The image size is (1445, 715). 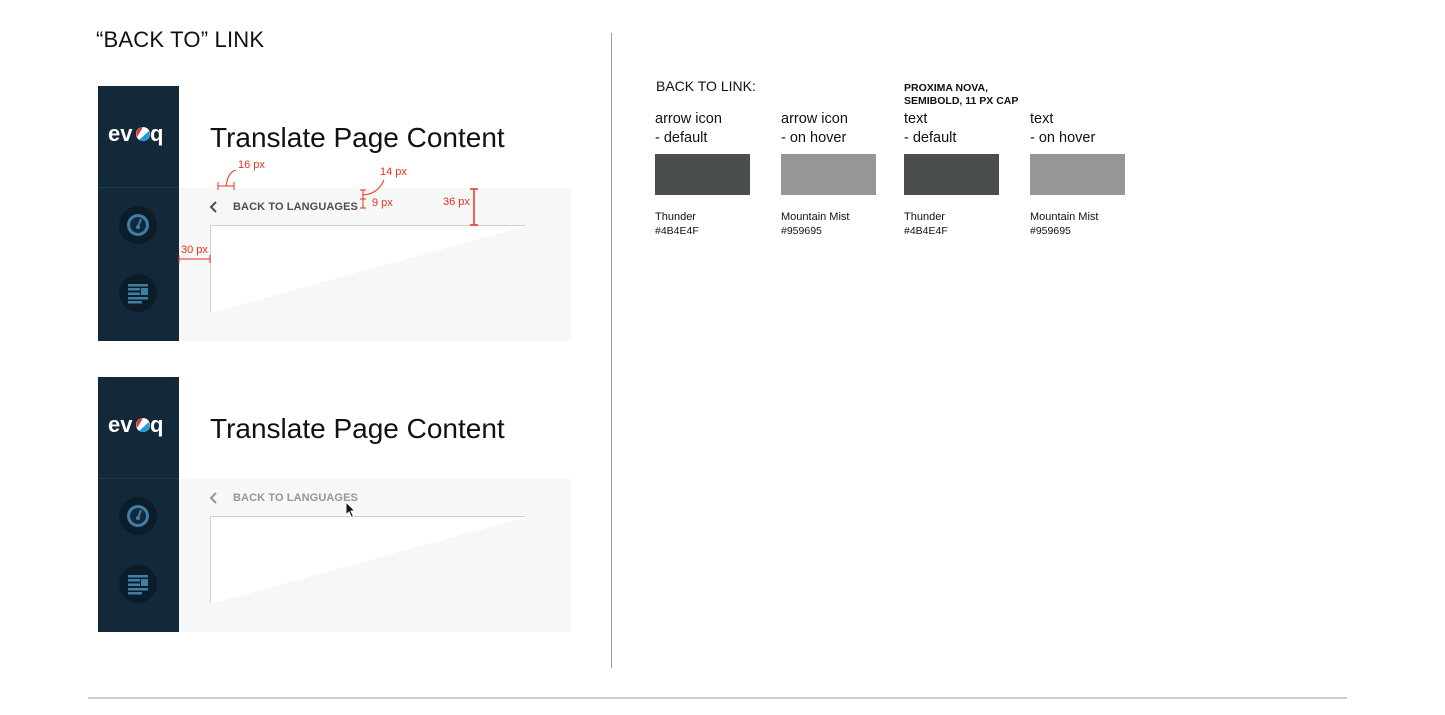 I want to click on swatch-text-default: text - default Thunder #4B4E4F, so click(x=952, y=174).